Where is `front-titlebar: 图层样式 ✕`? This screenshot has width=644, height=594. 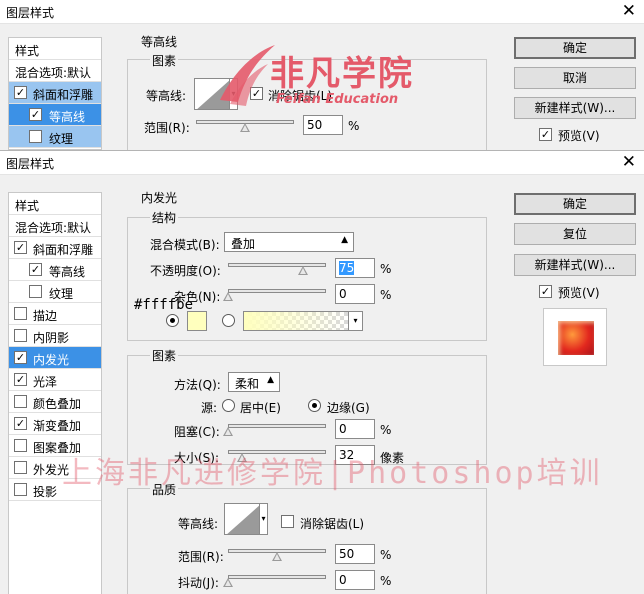 front-titlebar: 图层样式 ✕ is located at coordinates (322, 163).